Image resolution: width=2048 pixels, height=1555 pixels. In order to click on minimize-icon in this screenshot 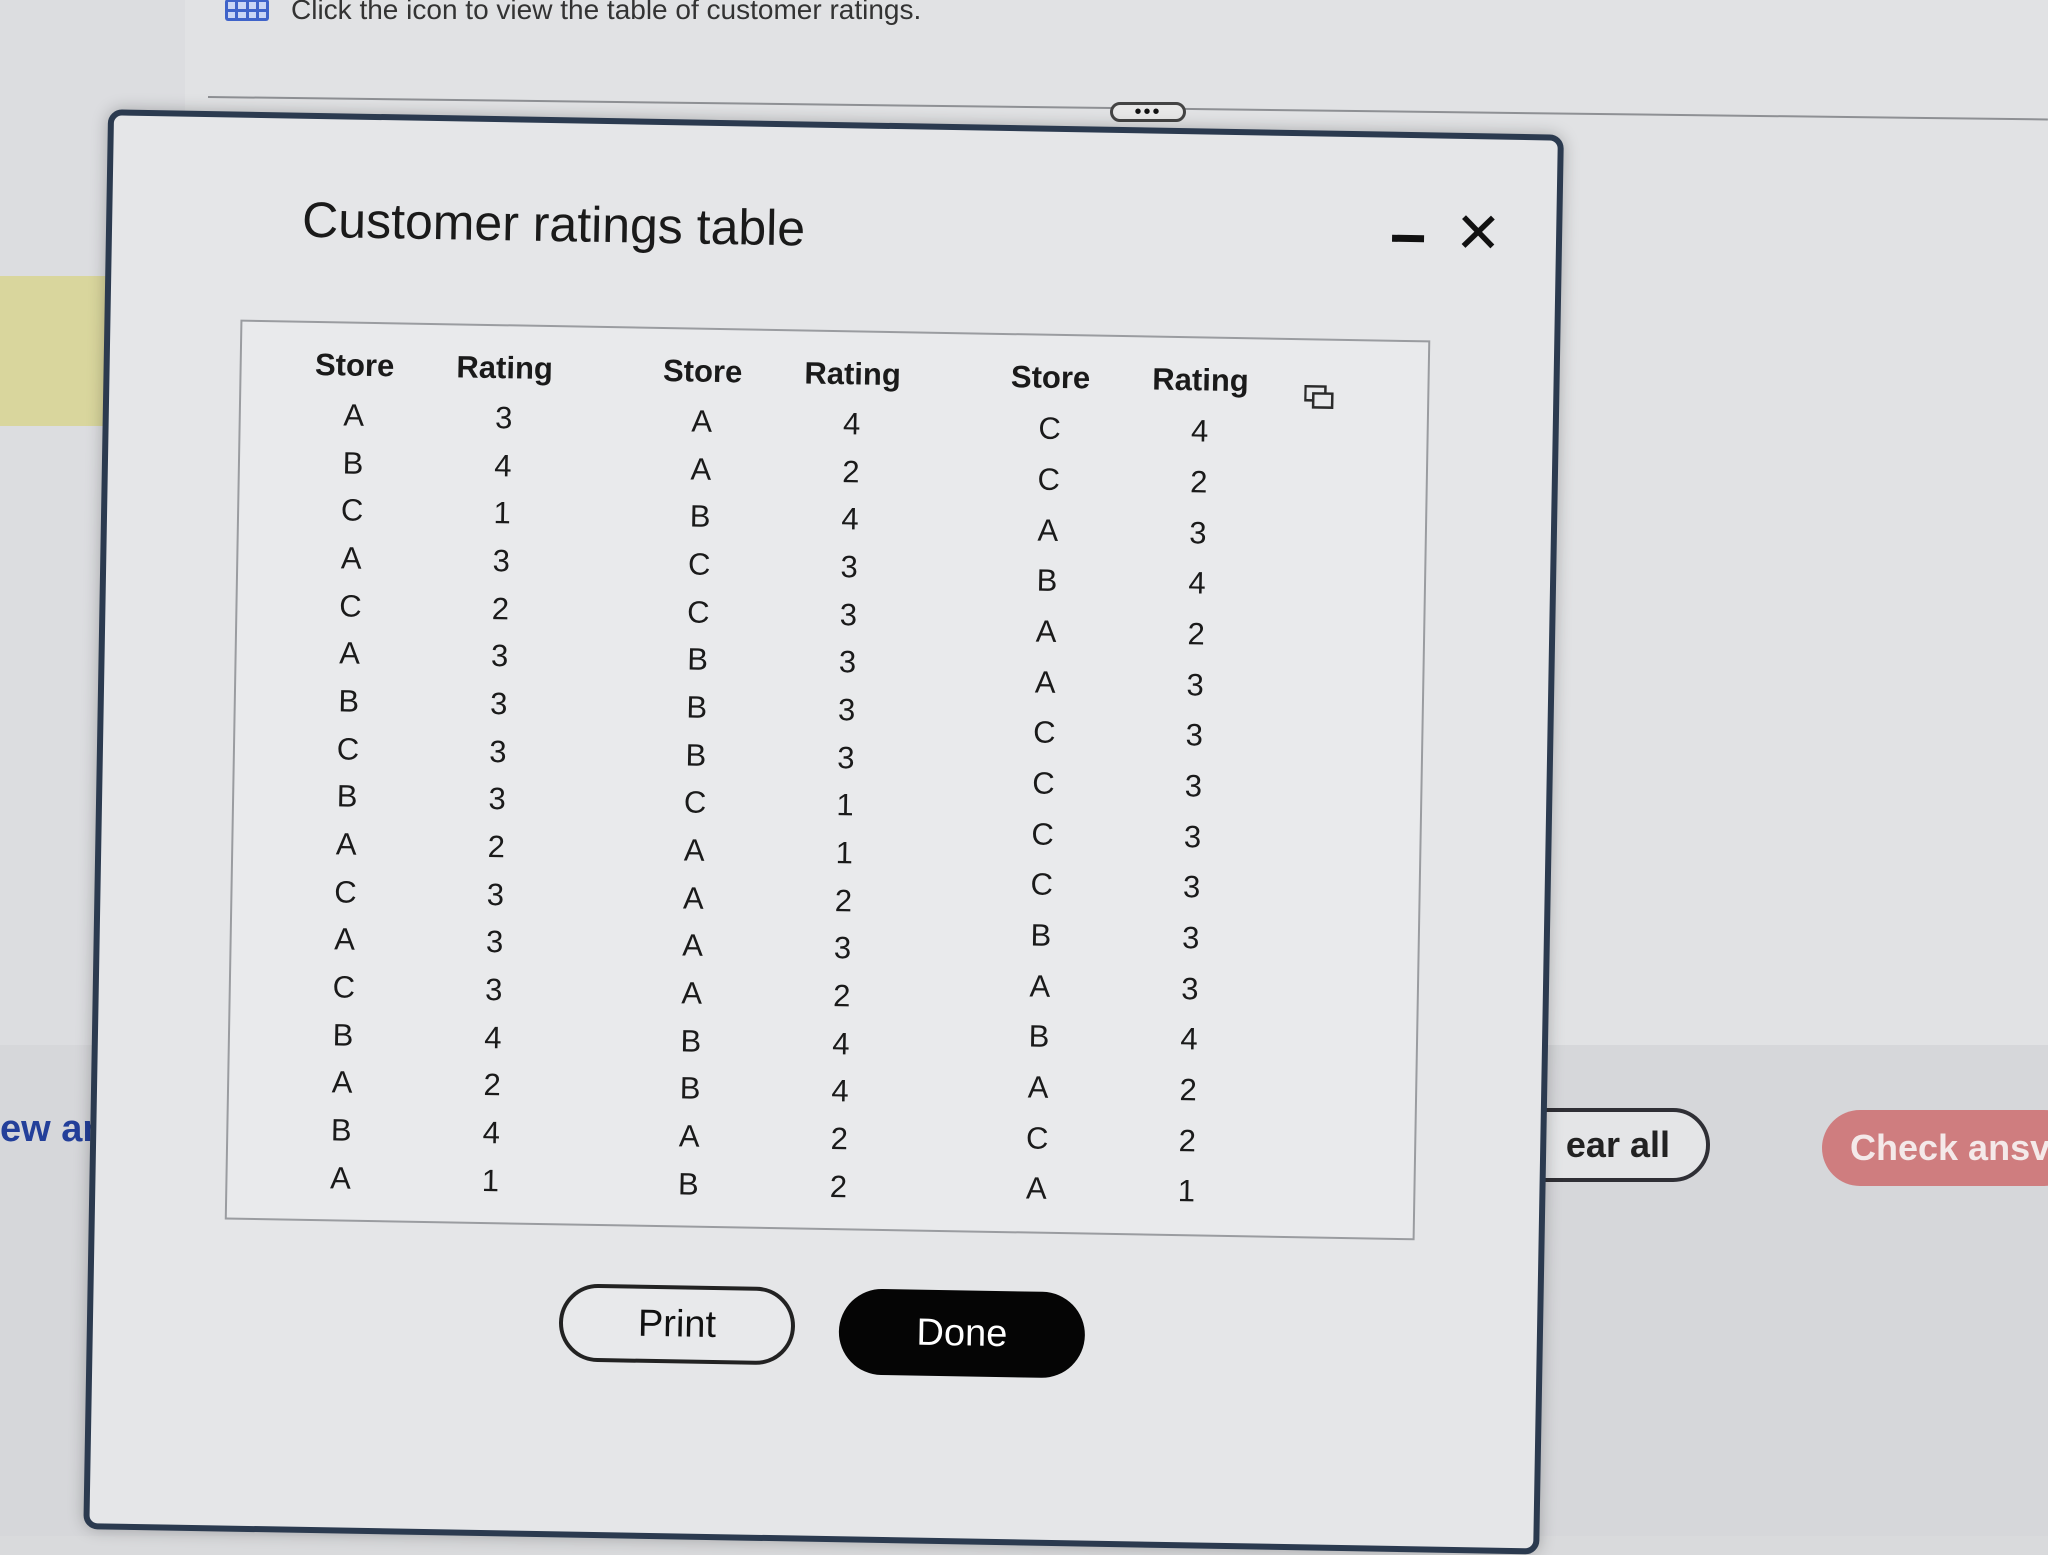, I will do `click(1408, 238)`.